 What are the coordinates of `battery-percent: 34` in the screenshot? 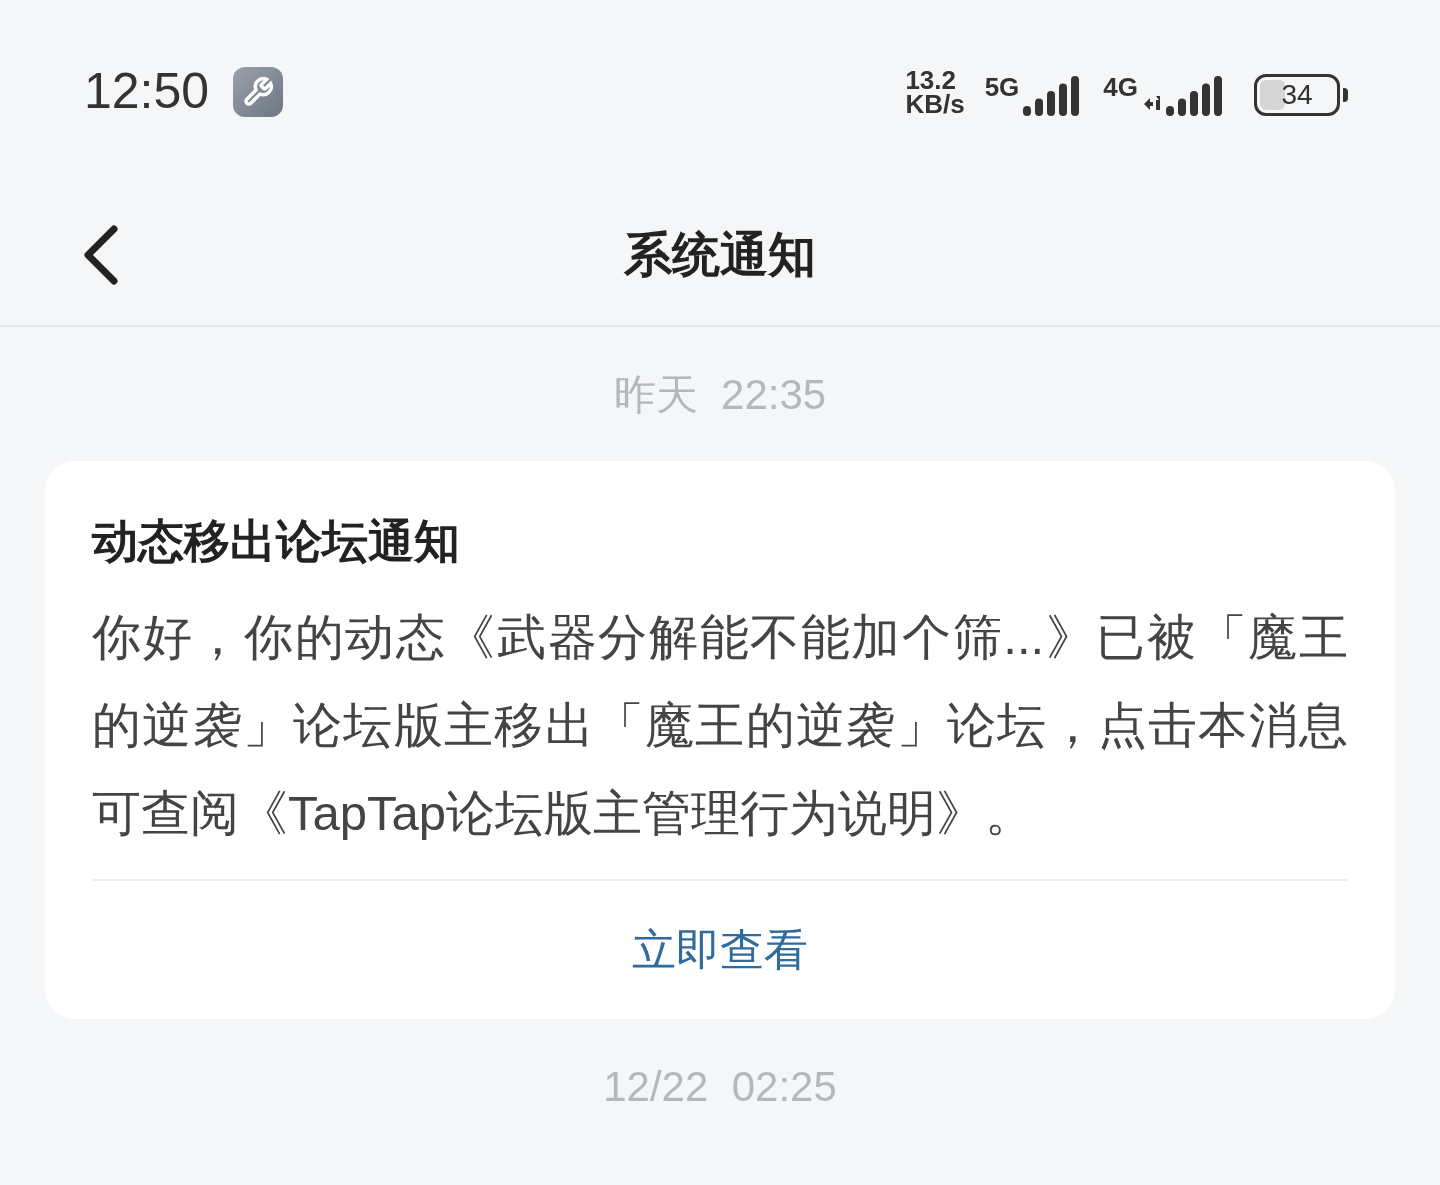 It's located at (1297, 94).